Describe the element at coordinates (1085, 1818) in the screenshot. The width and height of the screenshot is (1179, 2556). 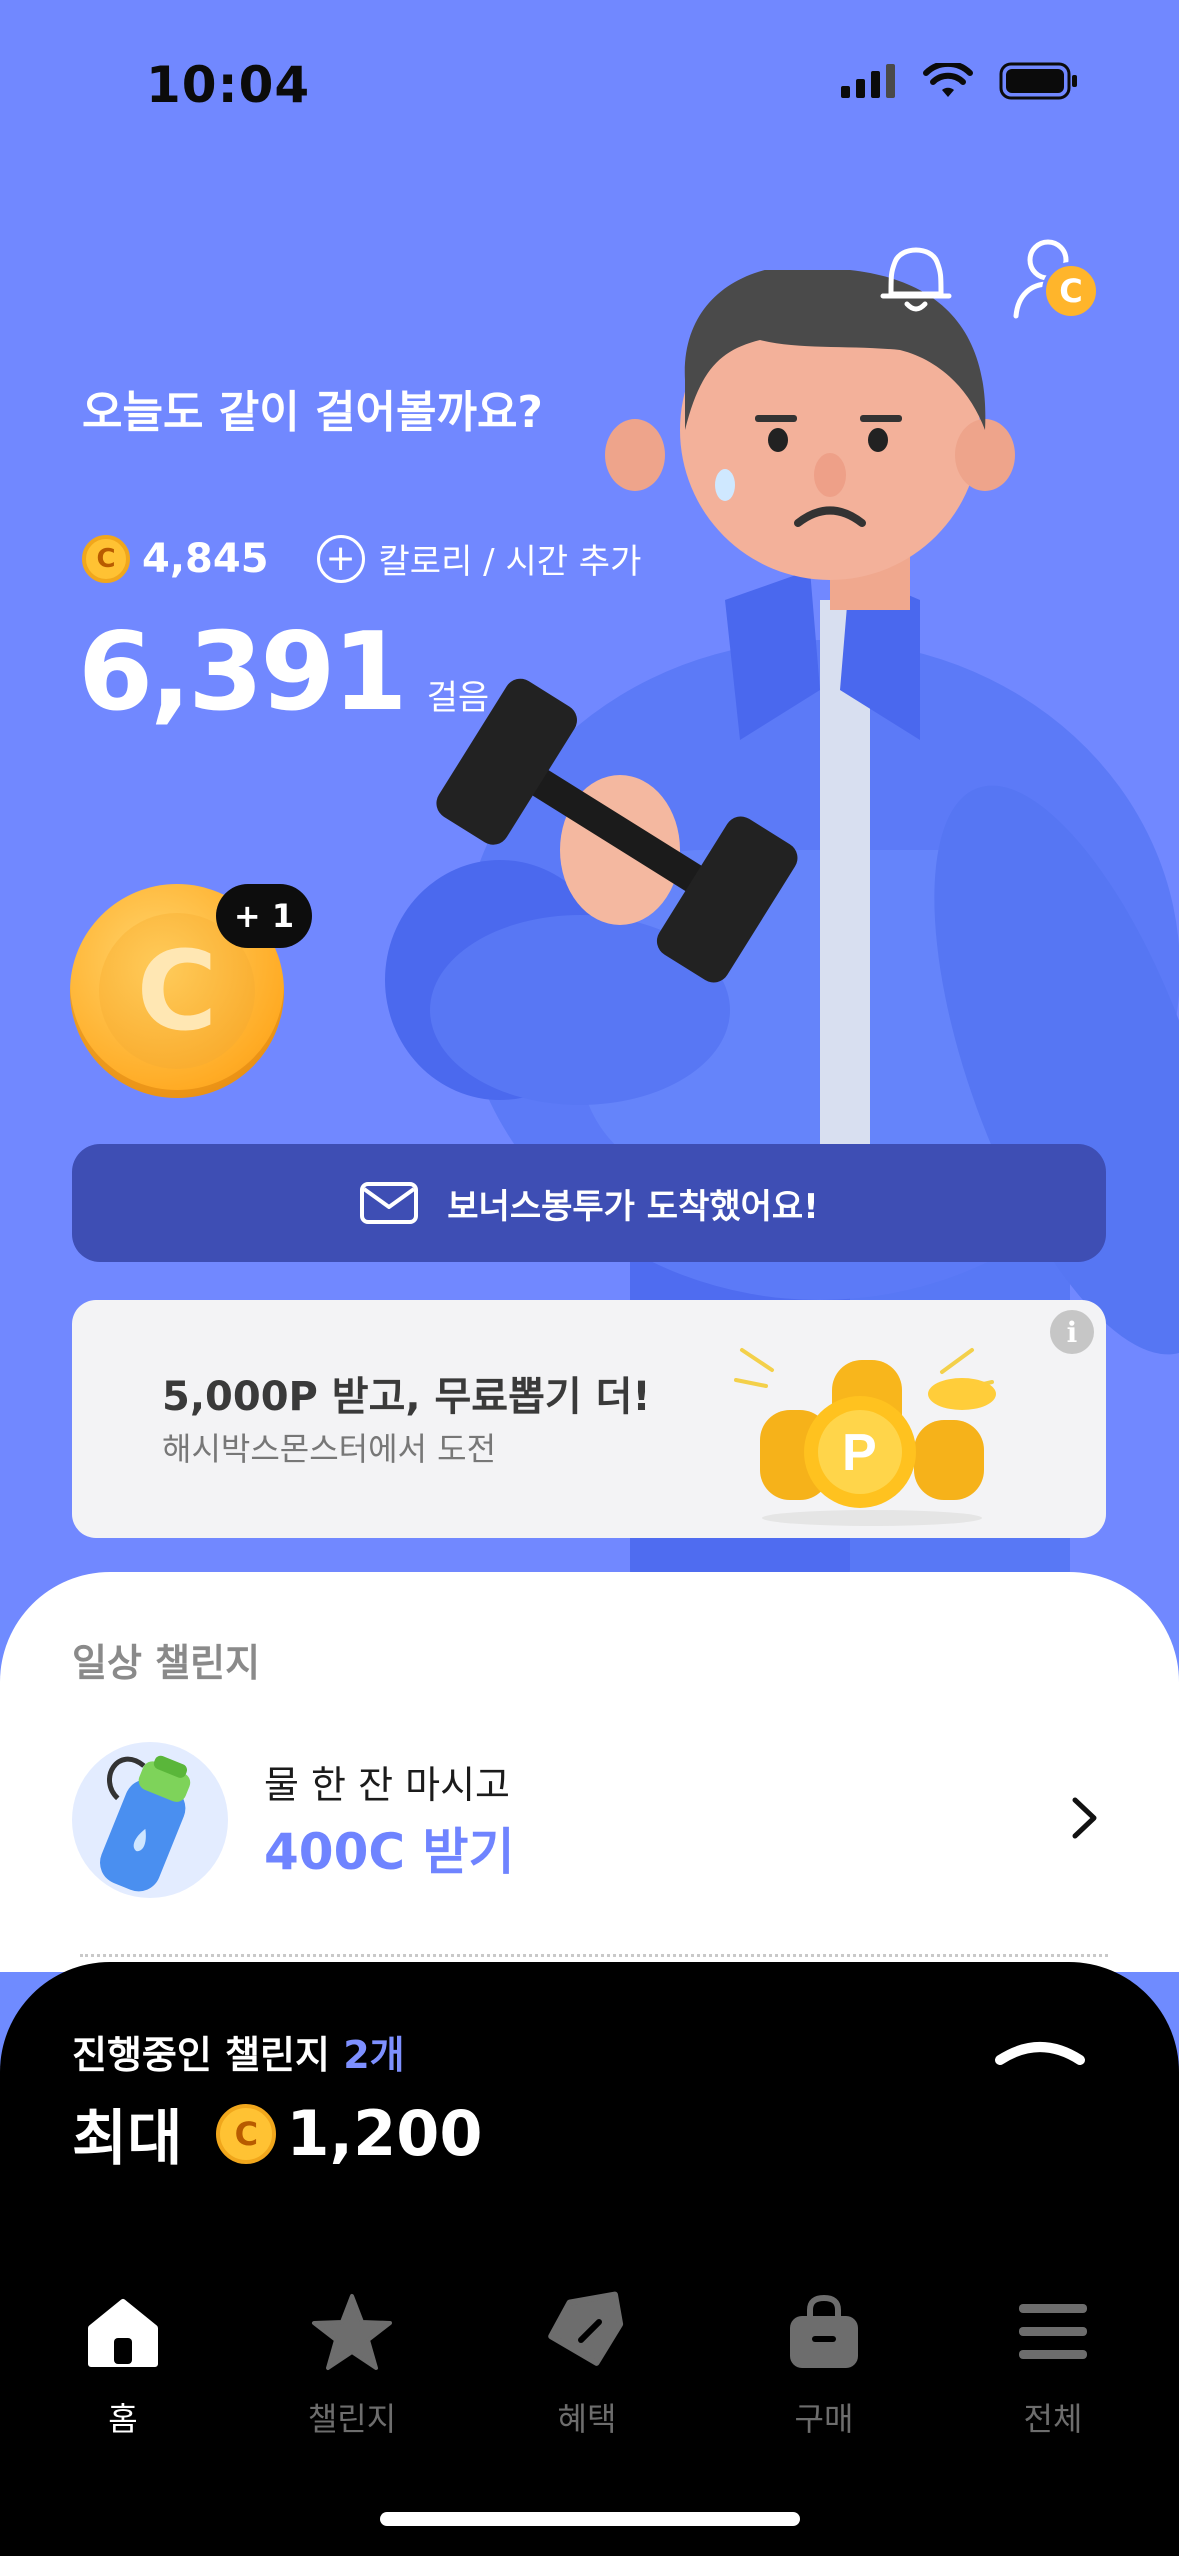
I see `chevron-right-icon` at that location.